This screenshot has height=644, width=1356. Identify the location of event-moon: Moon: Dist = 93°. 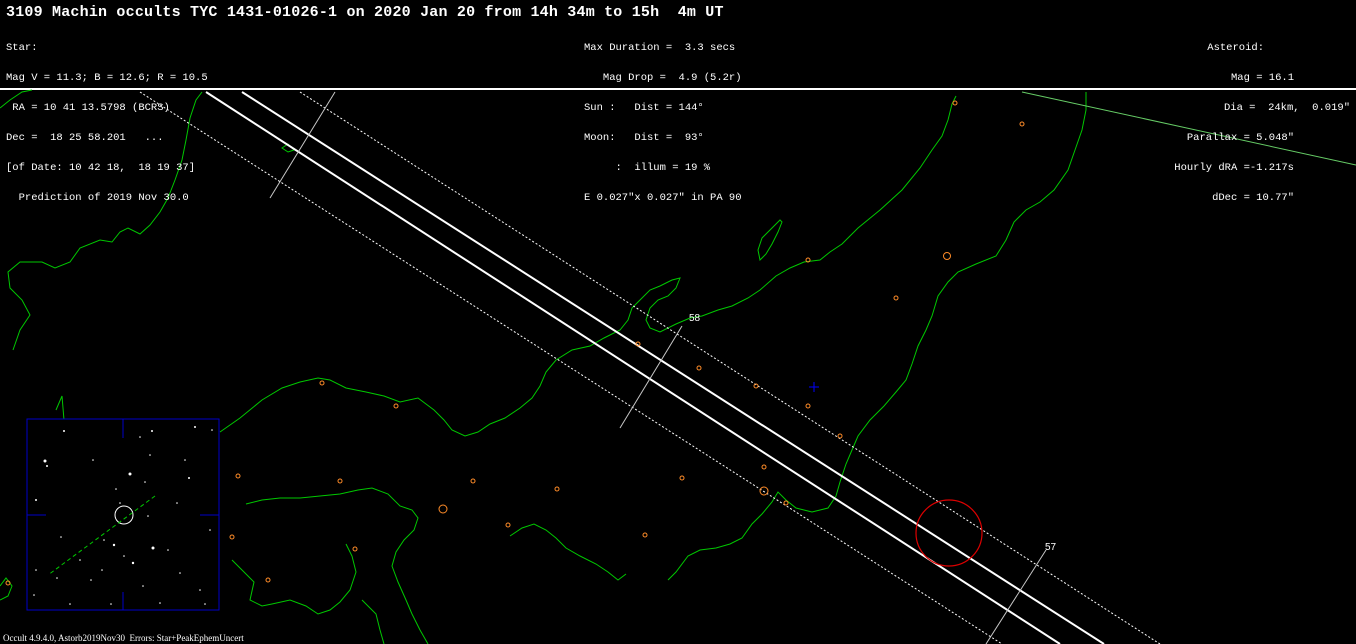
(644, 138).